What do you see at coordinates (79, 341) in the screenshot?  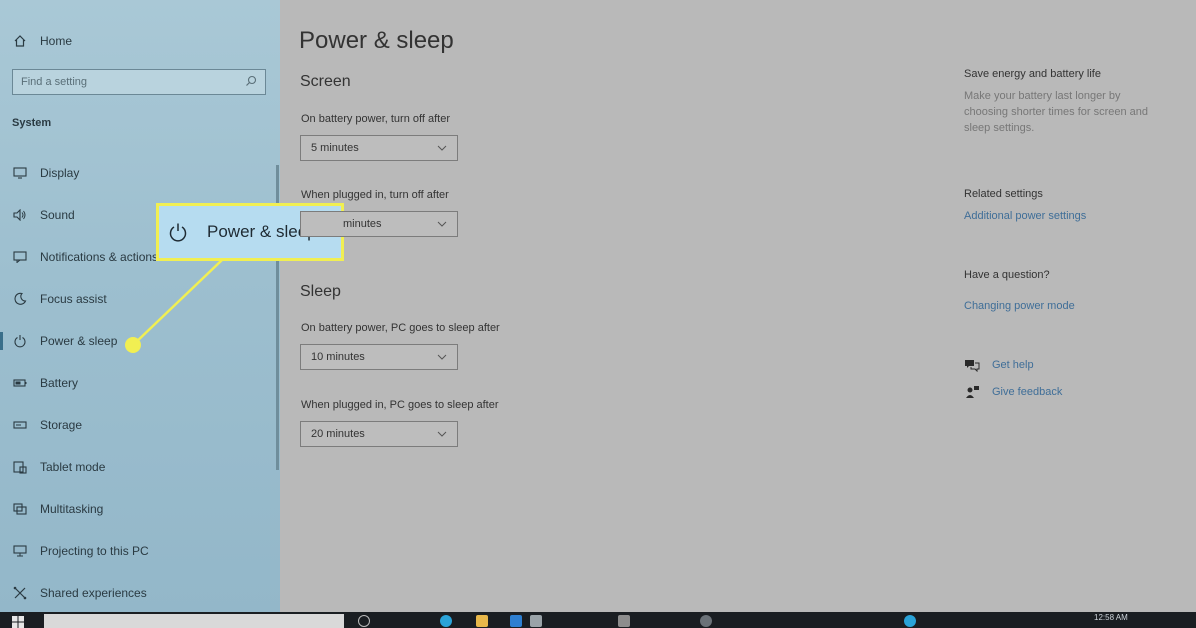 I see `sidebar-item-label: Power & sleep` at bounding box center [79, 341].